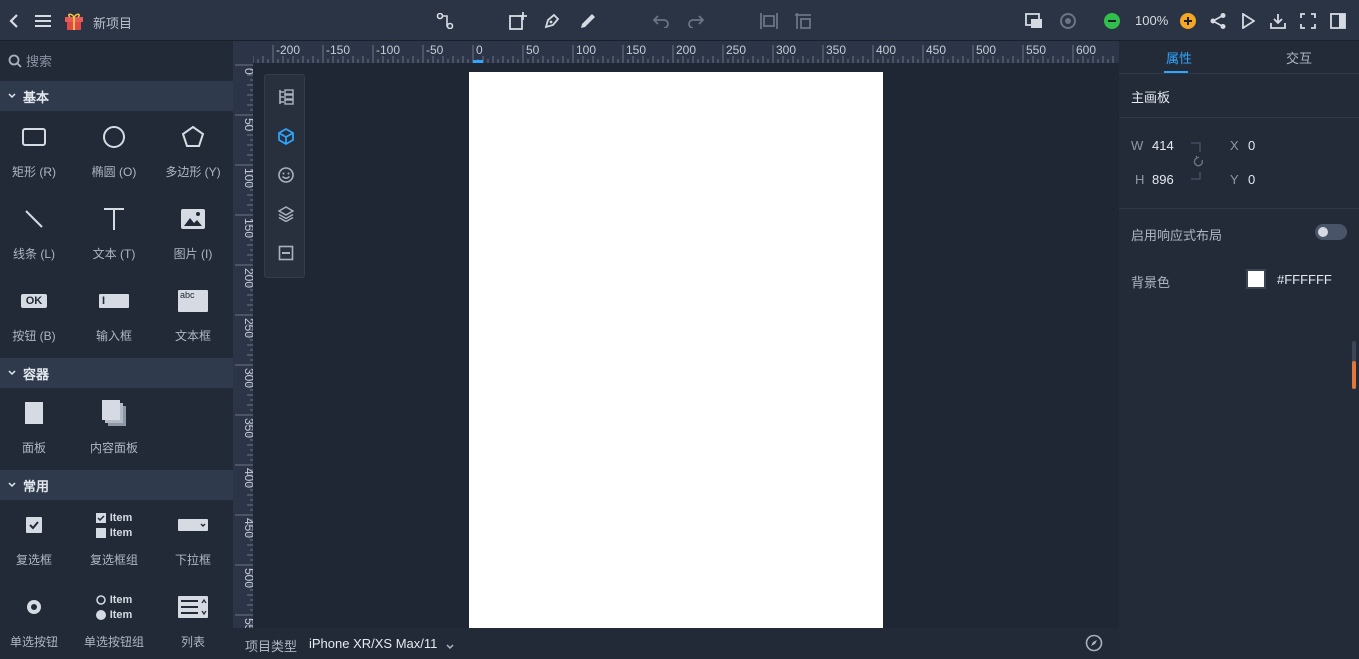 Image resolution: width=1359 pixels, height=659 pixels. What do you see at coordinates (114, 254) in the screenshot?
I see `tool-label: 文本 (T)` at bounding box center [114, 254].